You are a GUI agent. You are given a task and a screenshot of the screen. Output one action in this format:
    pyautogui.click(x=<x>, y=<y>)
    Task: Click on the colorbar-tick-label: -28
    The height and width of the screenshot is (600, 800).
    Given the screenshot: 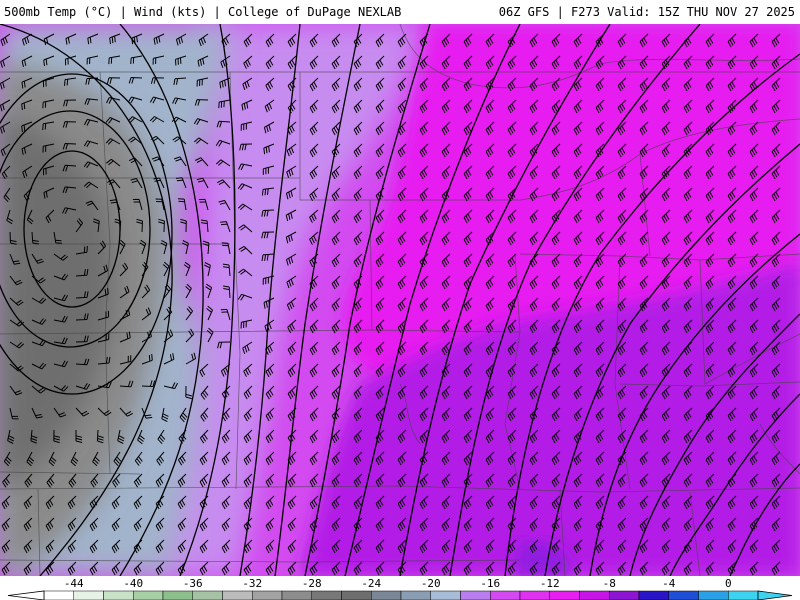 What is the action you would take?
    pyautogui.click(x=312, y=583)
    